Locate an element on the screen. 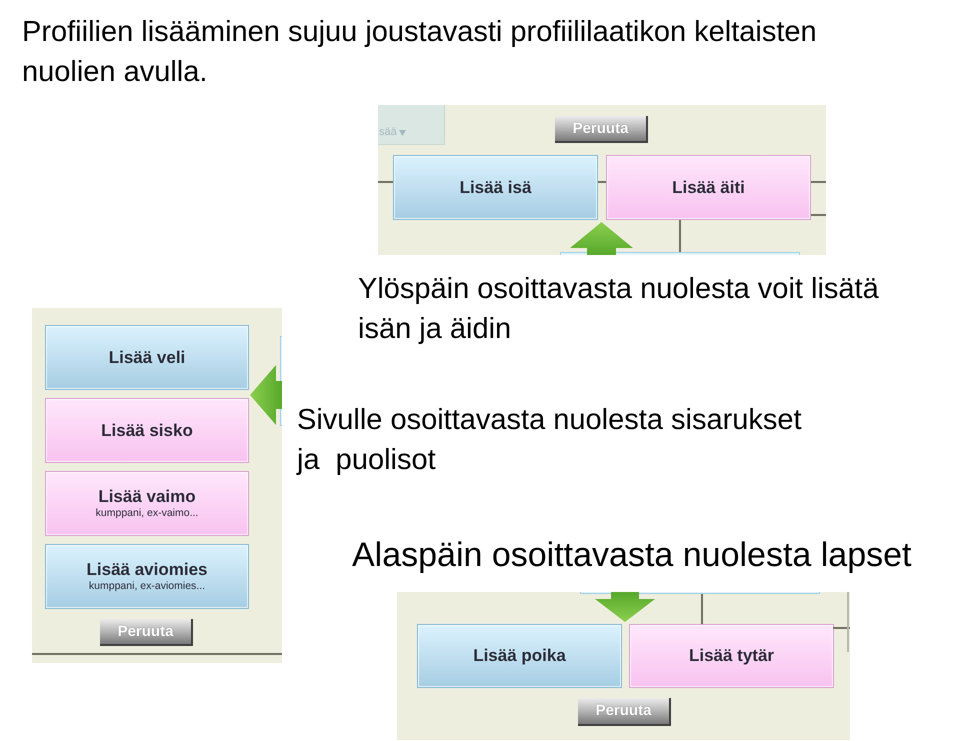 The width and height of the screenshot is (955, 741). add-relative-button: Lisää isä is located at coordinates (495, 187).